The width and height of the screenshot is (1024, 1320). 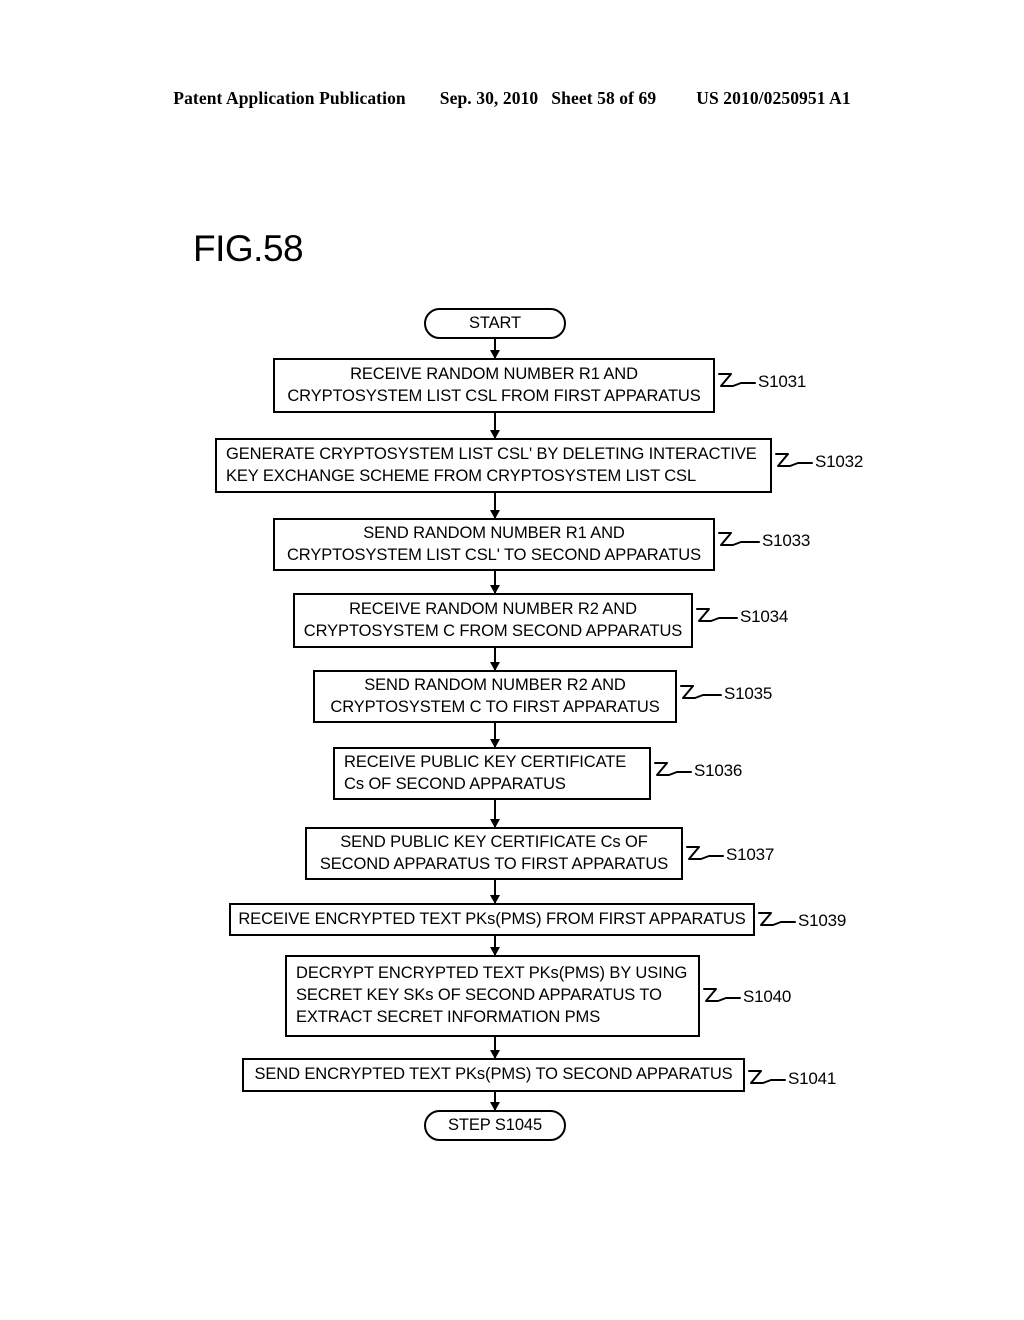 I want to click on connector-s1035-to-s1036, so click(x=495, y=735).